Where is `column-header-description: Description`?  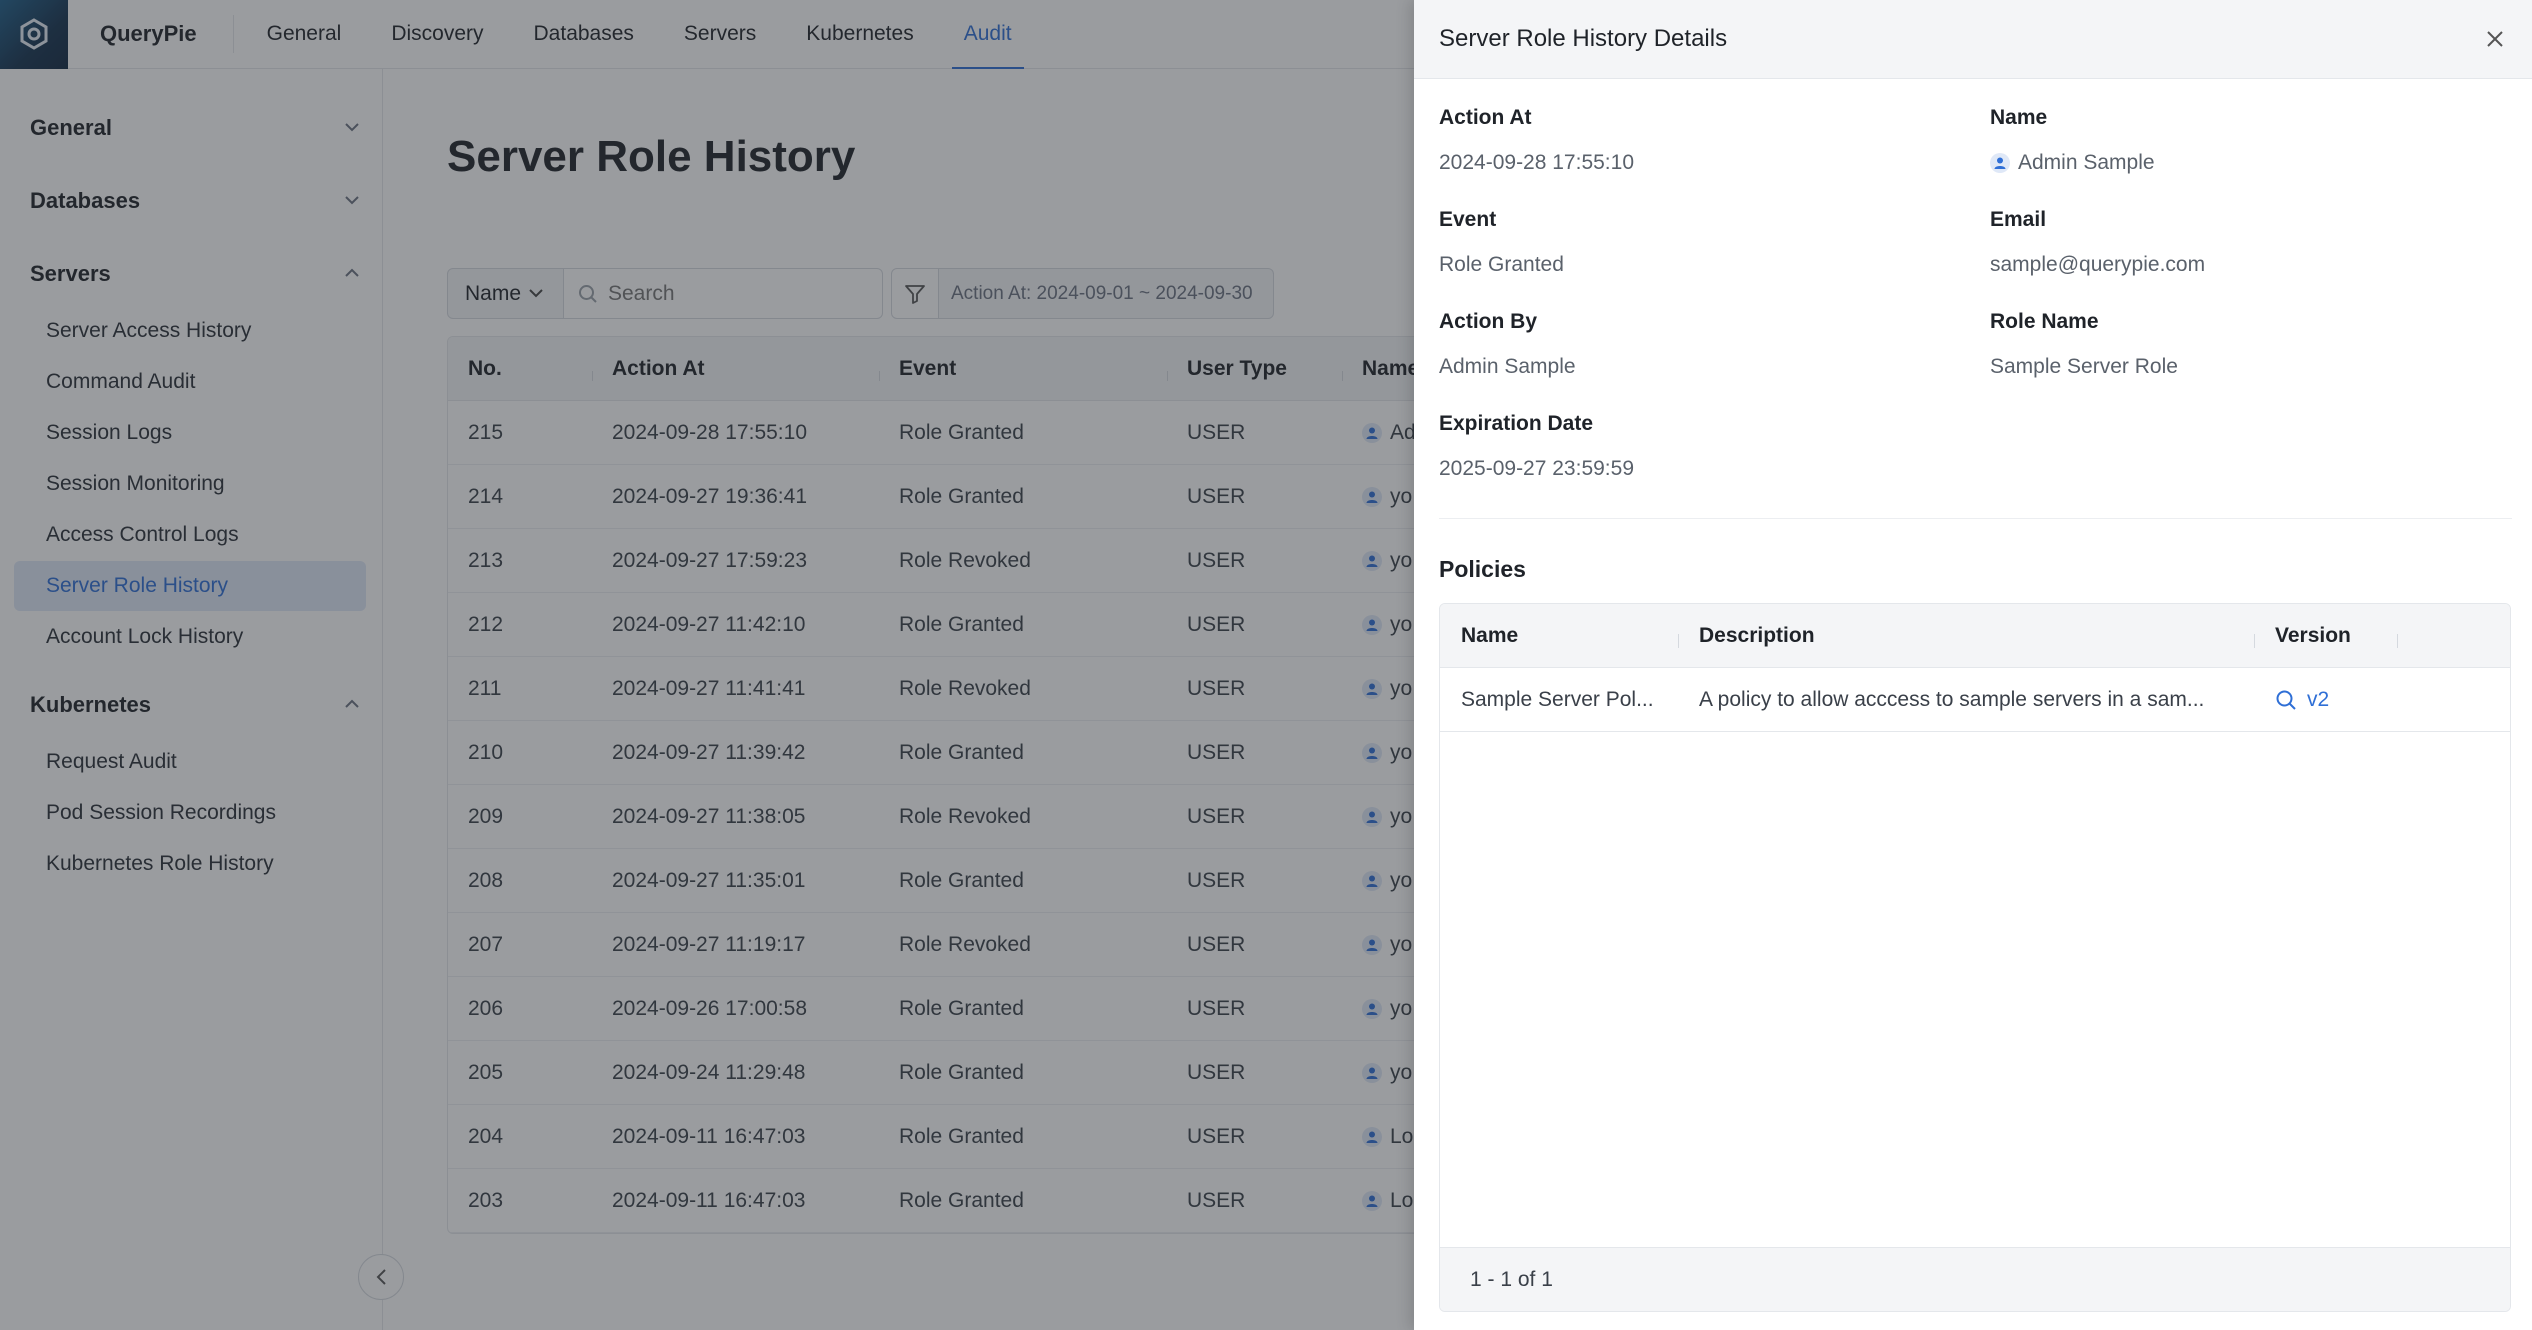 column-header-description: Description is located at coordinates (1966, 636).